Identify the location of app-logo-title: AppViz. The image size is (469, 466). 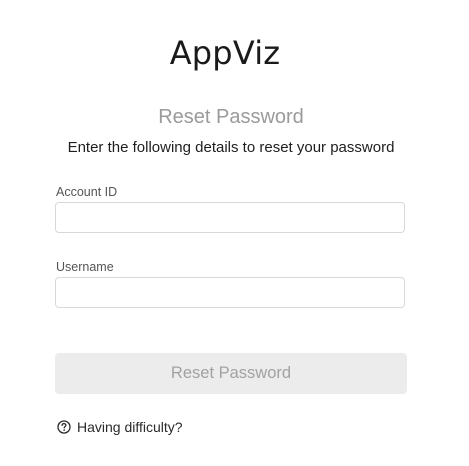
(225, 53).